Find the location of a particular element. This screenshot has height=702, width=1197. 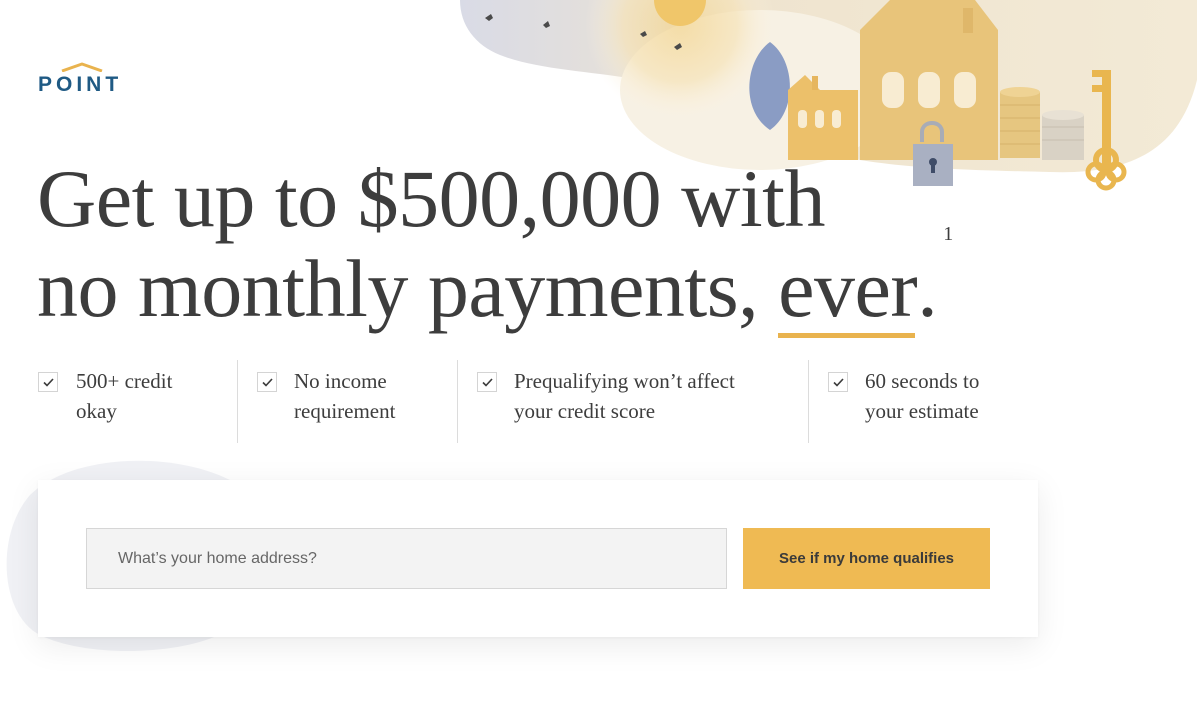

see-if-qualifies-button: See if my home qualifies is located at coordinates (866, 558).